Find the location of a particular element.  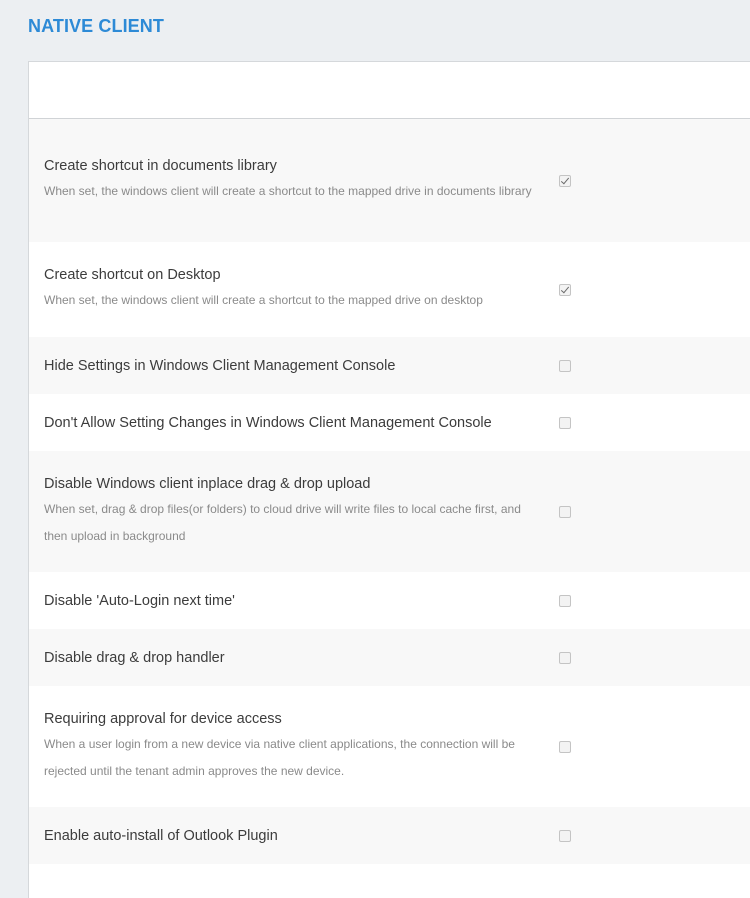

shortcut-desktop-checkbox is located at coordinates (565, 289).